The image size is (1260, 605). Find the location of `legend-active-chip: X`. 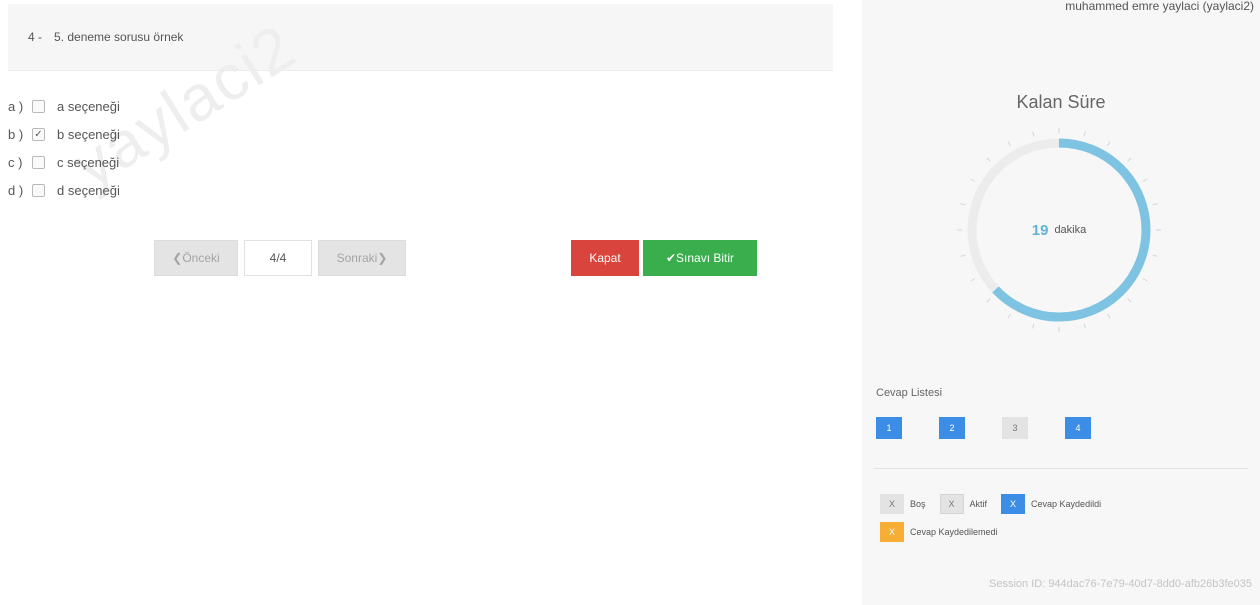

legend-active-chip: X is located at coordinates (951, 504).